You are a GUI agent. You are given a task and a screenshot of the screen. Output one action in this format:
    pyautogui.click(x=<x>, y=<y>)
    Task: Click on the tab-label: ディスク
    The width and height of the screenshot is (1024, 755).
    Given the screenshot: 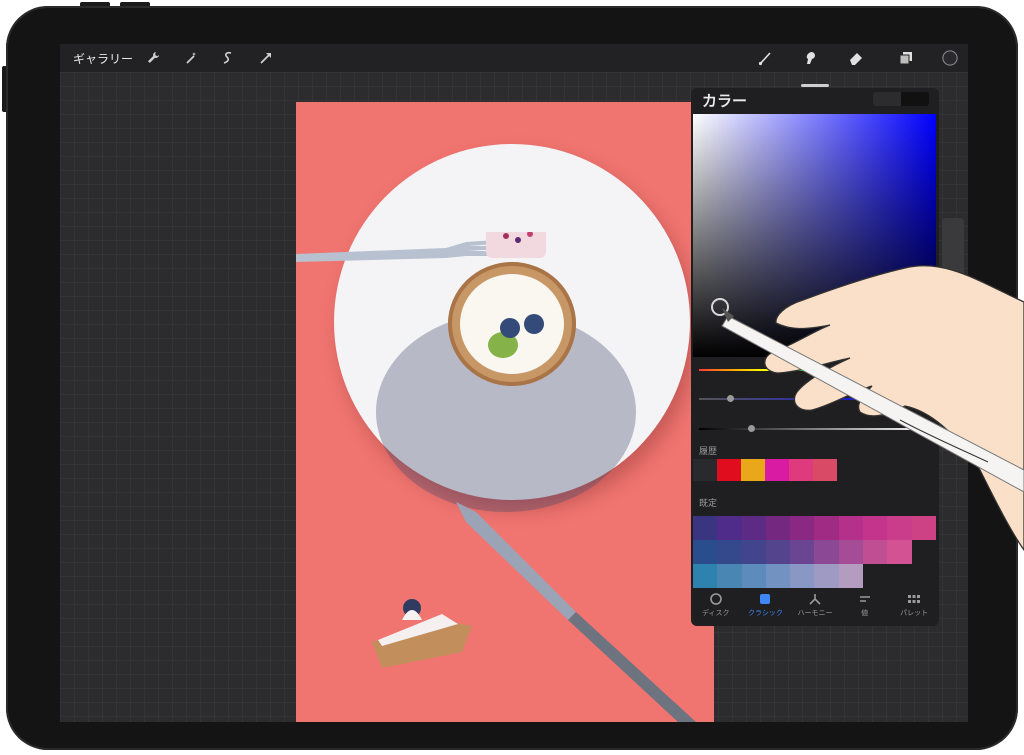 What is the action you would take?
    pyautogui.click(x=716, y=613)
    